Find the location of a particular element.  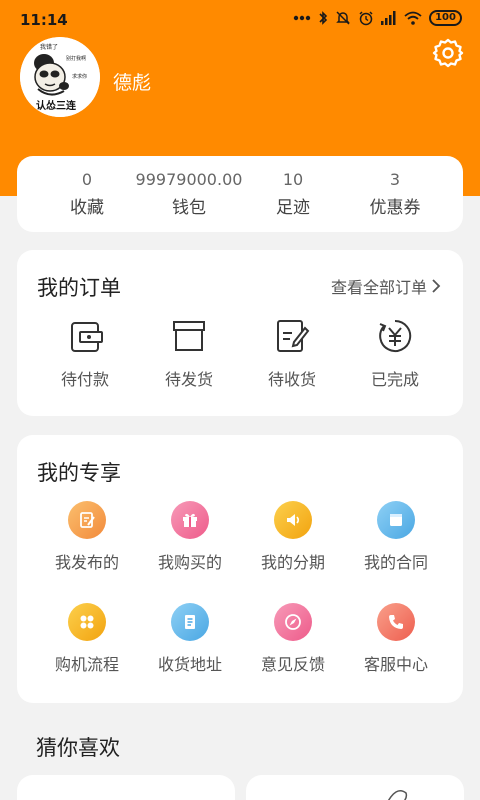

purchase-process: 购机流程 is located at coordinates (87, 639).